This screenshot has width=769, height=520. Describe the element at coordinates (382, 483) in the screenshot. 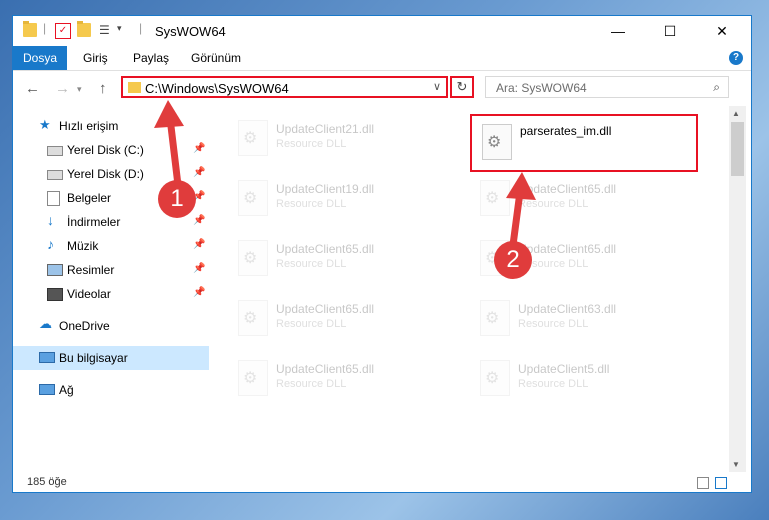

I see `status-bar: 185 öğe` at that location.